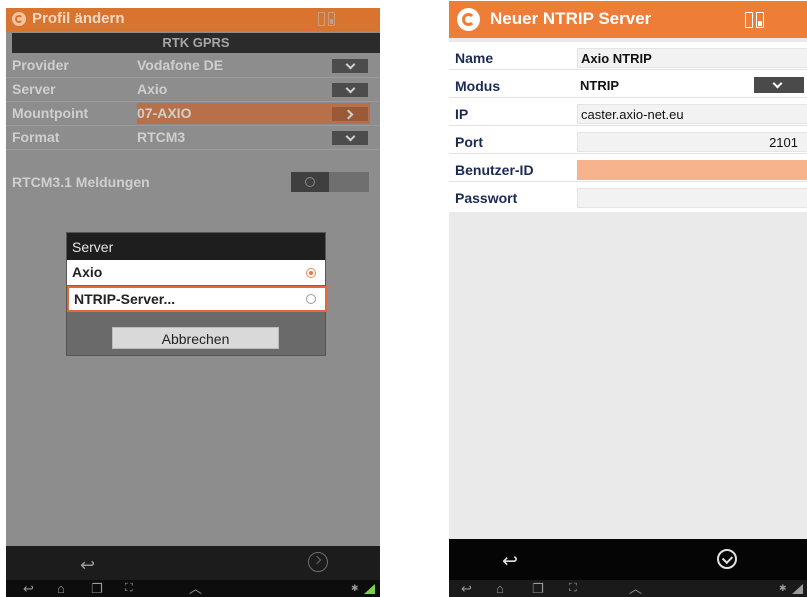 The height and width of the screenshot is (597, 807). Describe the element at coordinates (692, 170) in the screenshot. I see `user-id-field` at that location.